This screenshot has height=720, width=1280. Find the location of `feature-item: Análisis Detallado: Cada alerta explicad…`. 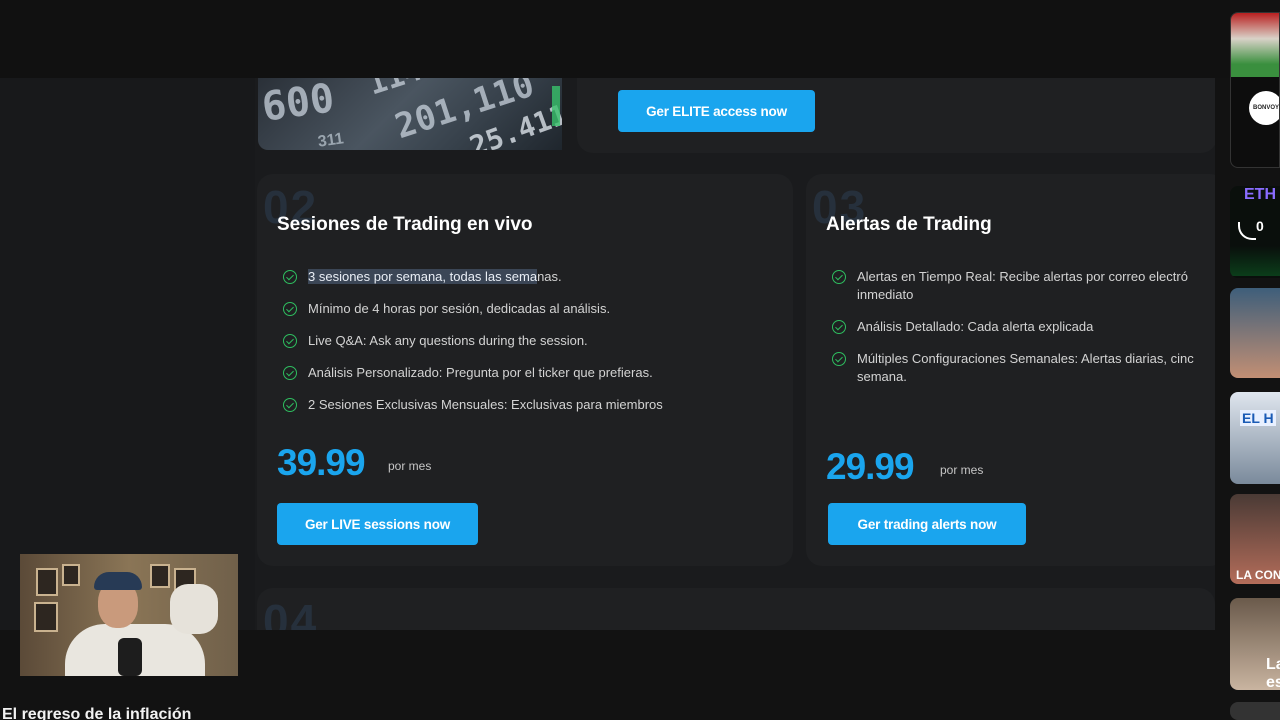

feature-item: Análisis Detallado: Cada alerta explicad… is located at coordinates (1023, 327).